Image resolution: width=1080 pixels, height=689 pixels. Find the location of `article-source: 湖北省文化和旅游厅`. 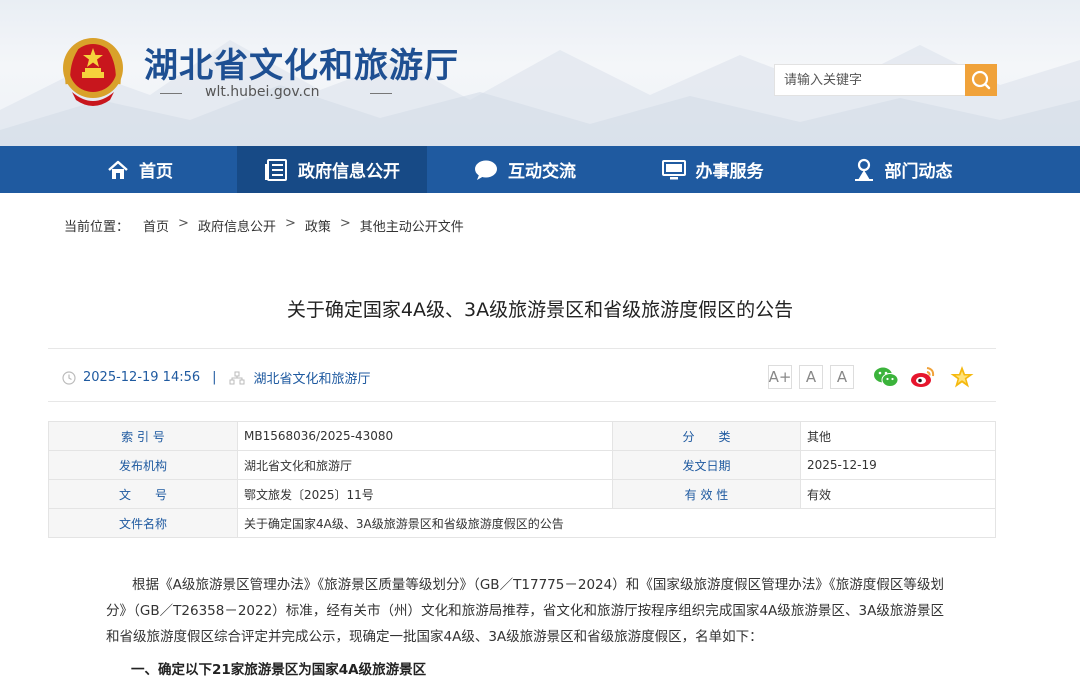

article-source: 湖北省文化和旅游厅 is located at coordinates (312, 379).